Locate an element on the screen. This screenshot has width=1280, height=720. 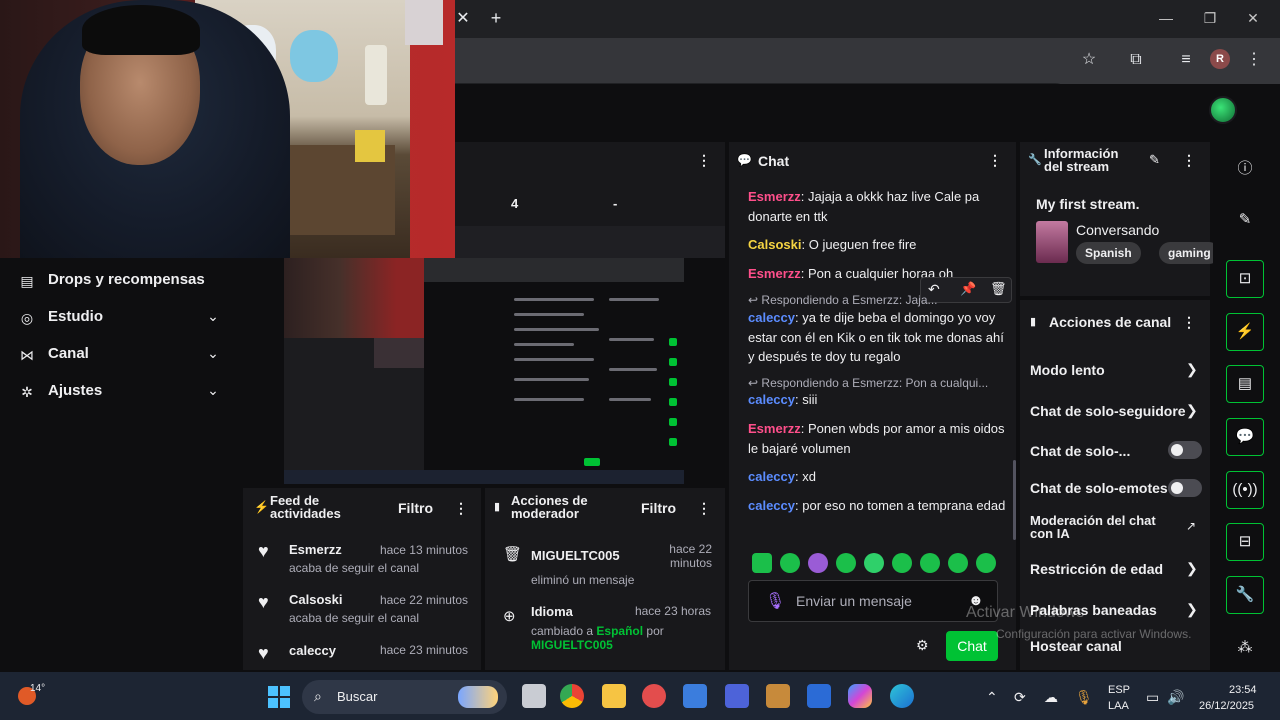
broadcast-button: ((•)) is located at coordinates (1245, 490).